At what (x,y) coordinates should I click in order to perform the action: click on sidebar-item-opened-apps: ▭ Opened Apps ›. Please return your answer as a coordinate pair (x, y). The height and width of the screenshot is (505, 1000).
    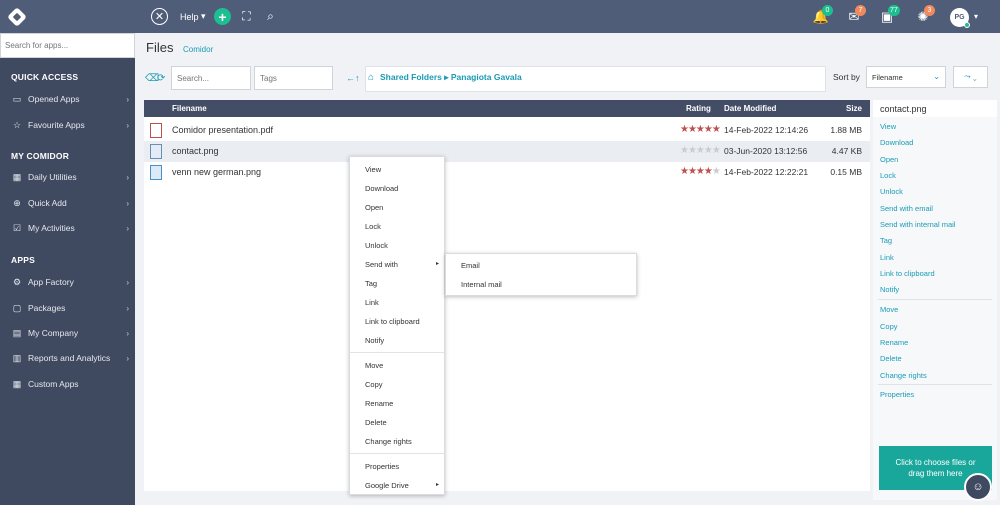
    Looking at the image, I should click on (67, 99).